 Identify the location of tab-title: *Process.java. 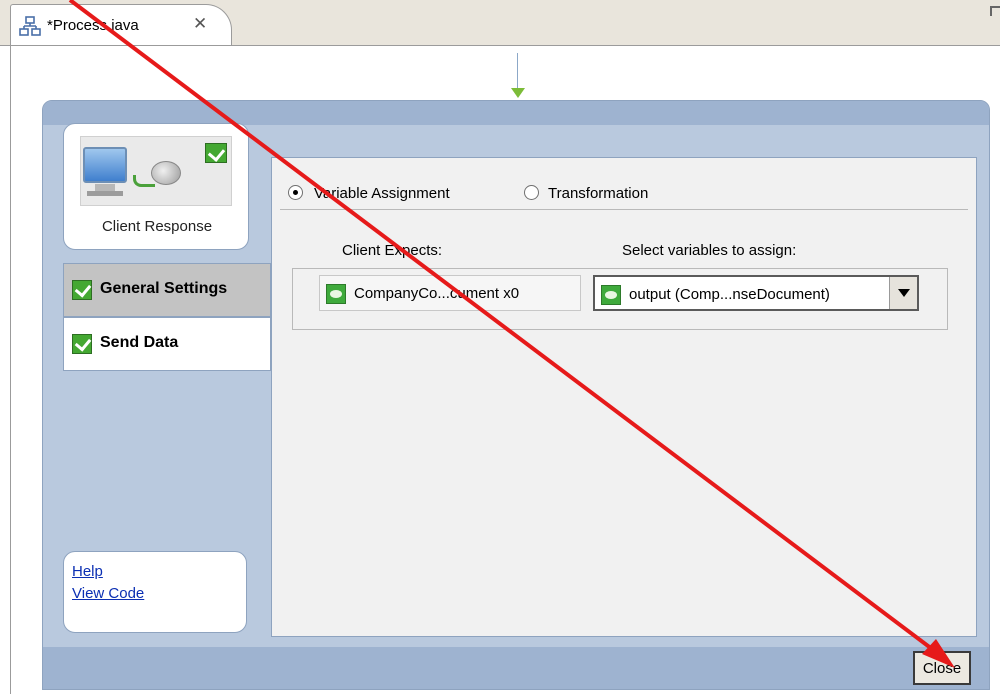
(93, 25).